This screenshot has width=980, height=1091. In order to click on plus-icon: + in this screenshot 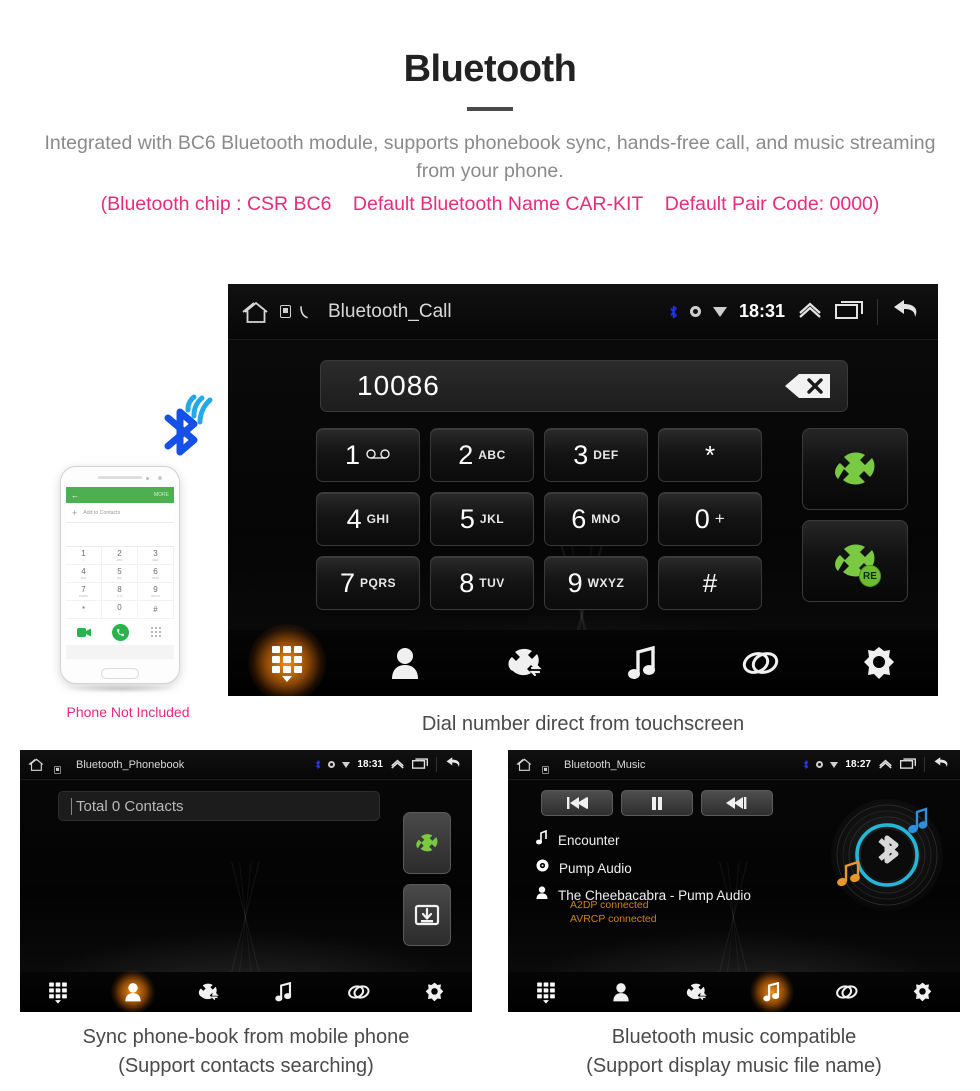, I will do `click(75, 512)`.